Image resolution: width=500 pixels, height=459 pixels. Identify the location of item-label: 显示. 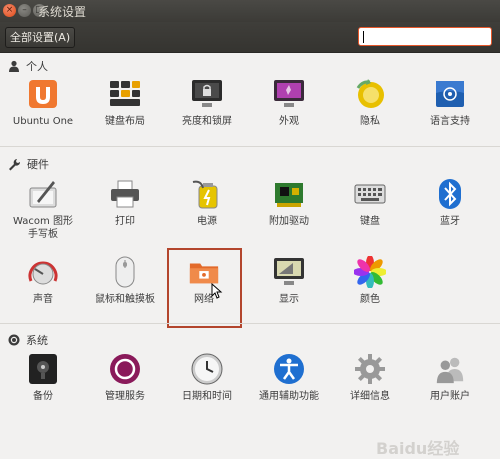
(289, 299).